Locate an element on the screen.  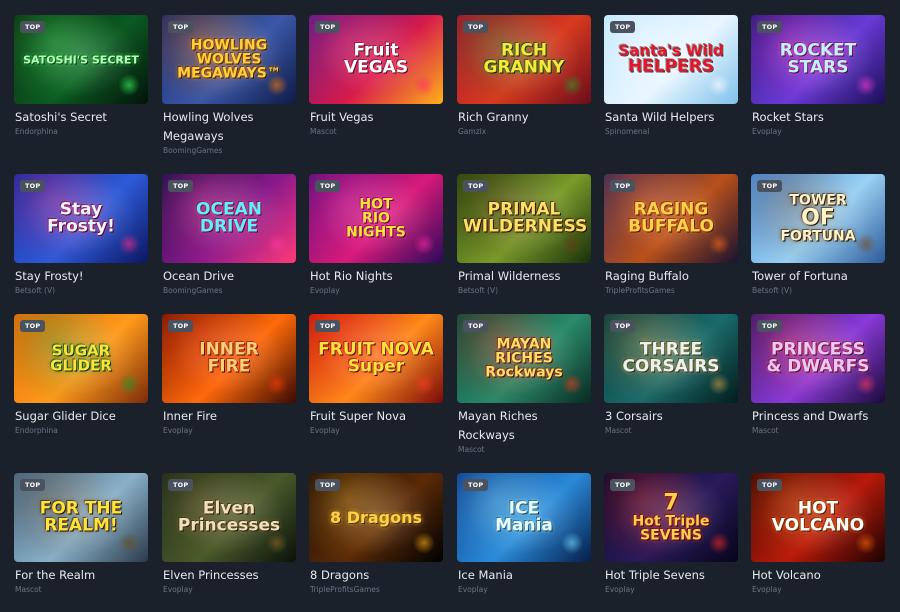
game-thumbnail: TOP SATOSHI'S SECRET is located at coordinates (81, 59).